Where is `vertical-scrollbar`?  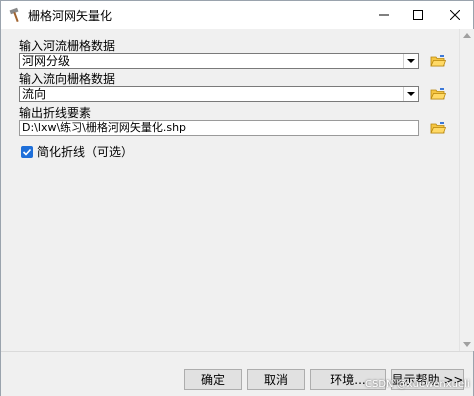 vertical-scrollbar is located at coordinates (466, 190).